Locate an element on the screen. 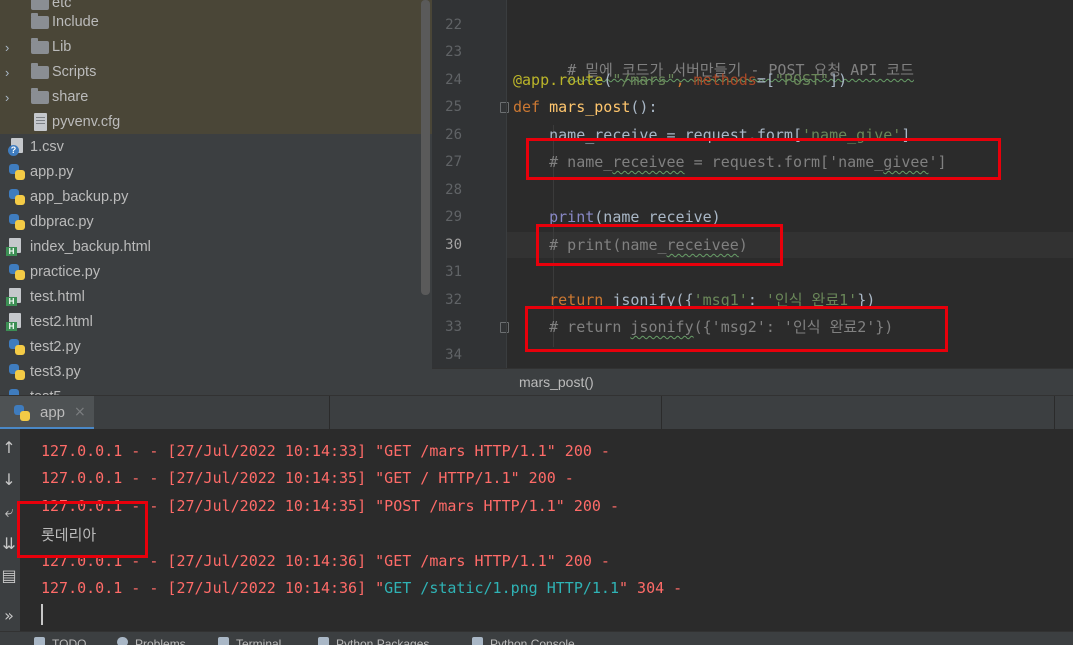 This screenshot has width=1073, height=645. highlight-box-console-output is located at coordinates (82, 529).